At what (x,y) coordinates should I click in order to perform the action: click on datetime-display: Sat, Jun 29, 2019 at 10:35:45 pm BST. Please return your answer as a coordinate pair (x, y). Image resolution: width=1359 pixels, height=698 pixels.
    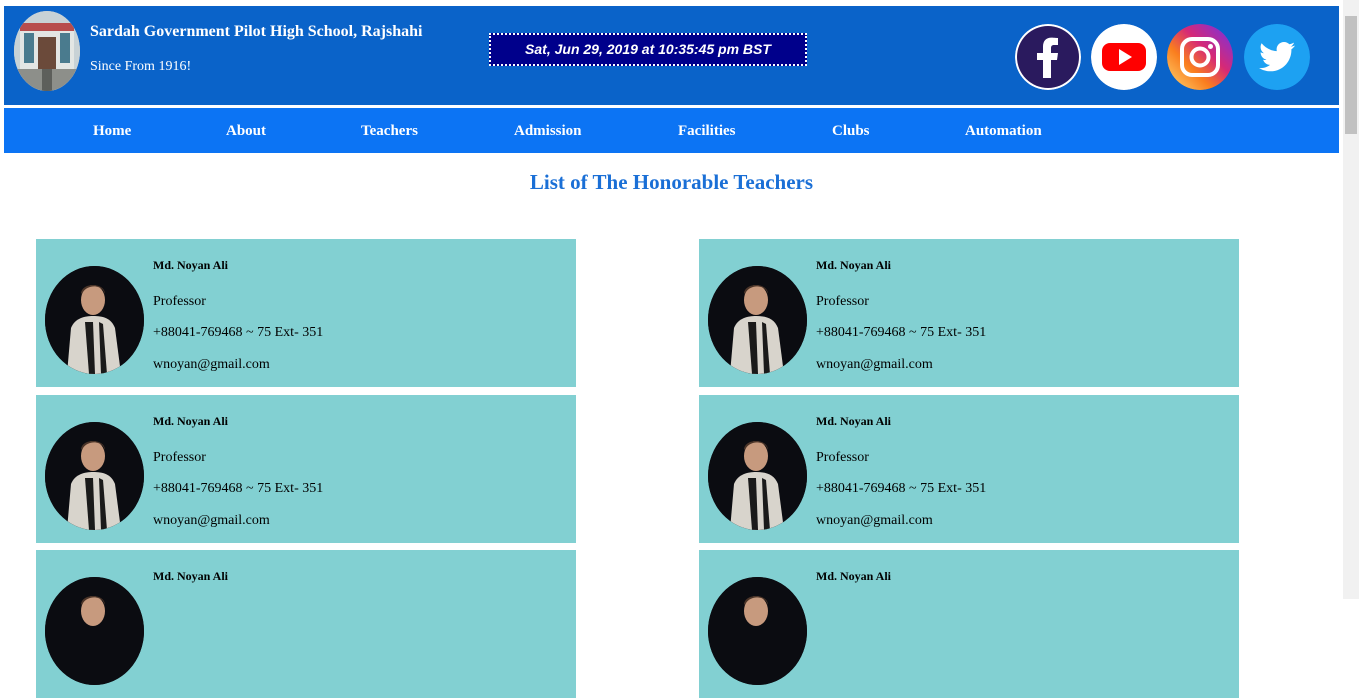
    Looking at the image, I should click on (648, 49).